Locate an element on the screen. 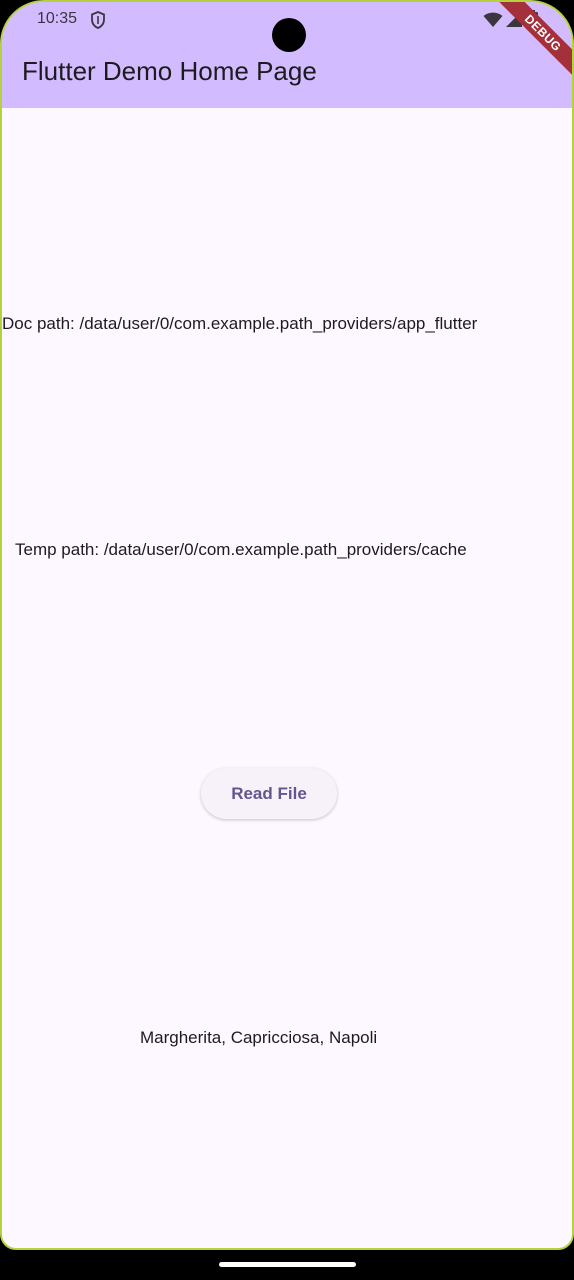 The image size is (574, 1280). shield-icon is located at coordinates (98, 20).